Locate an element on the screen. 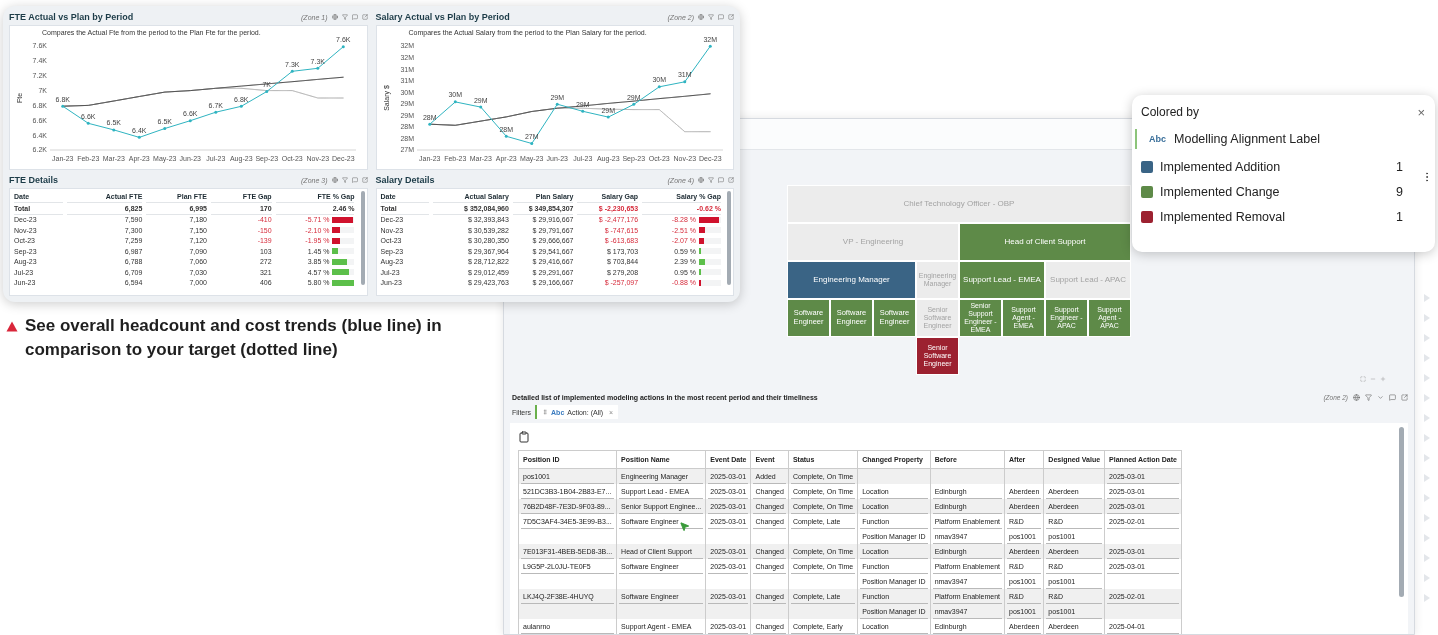 The height and width of the screenshot is (635, 1438). panel-title: FTE Details is located at coordinates (33, 180).